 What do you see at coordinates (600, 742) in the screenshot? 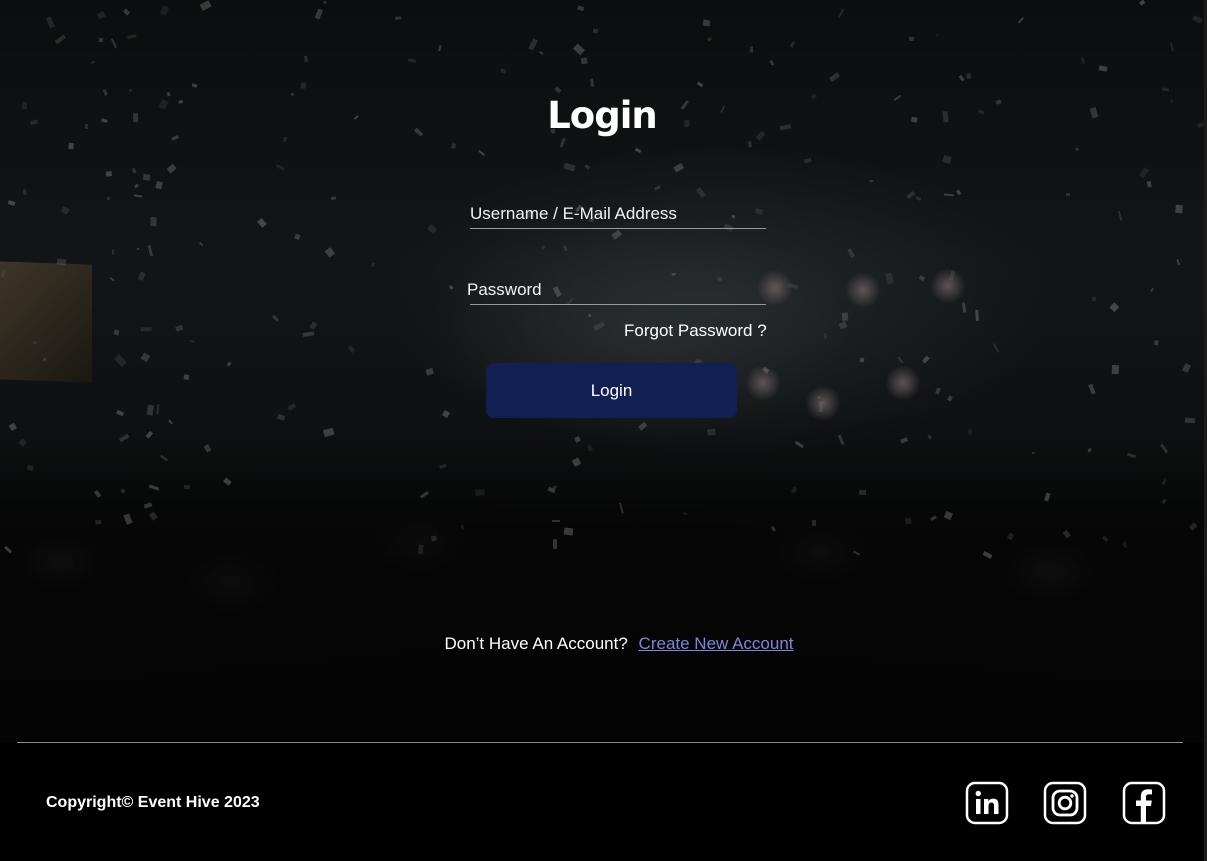
I see `footer-divider` at bounding box center [600, 742].